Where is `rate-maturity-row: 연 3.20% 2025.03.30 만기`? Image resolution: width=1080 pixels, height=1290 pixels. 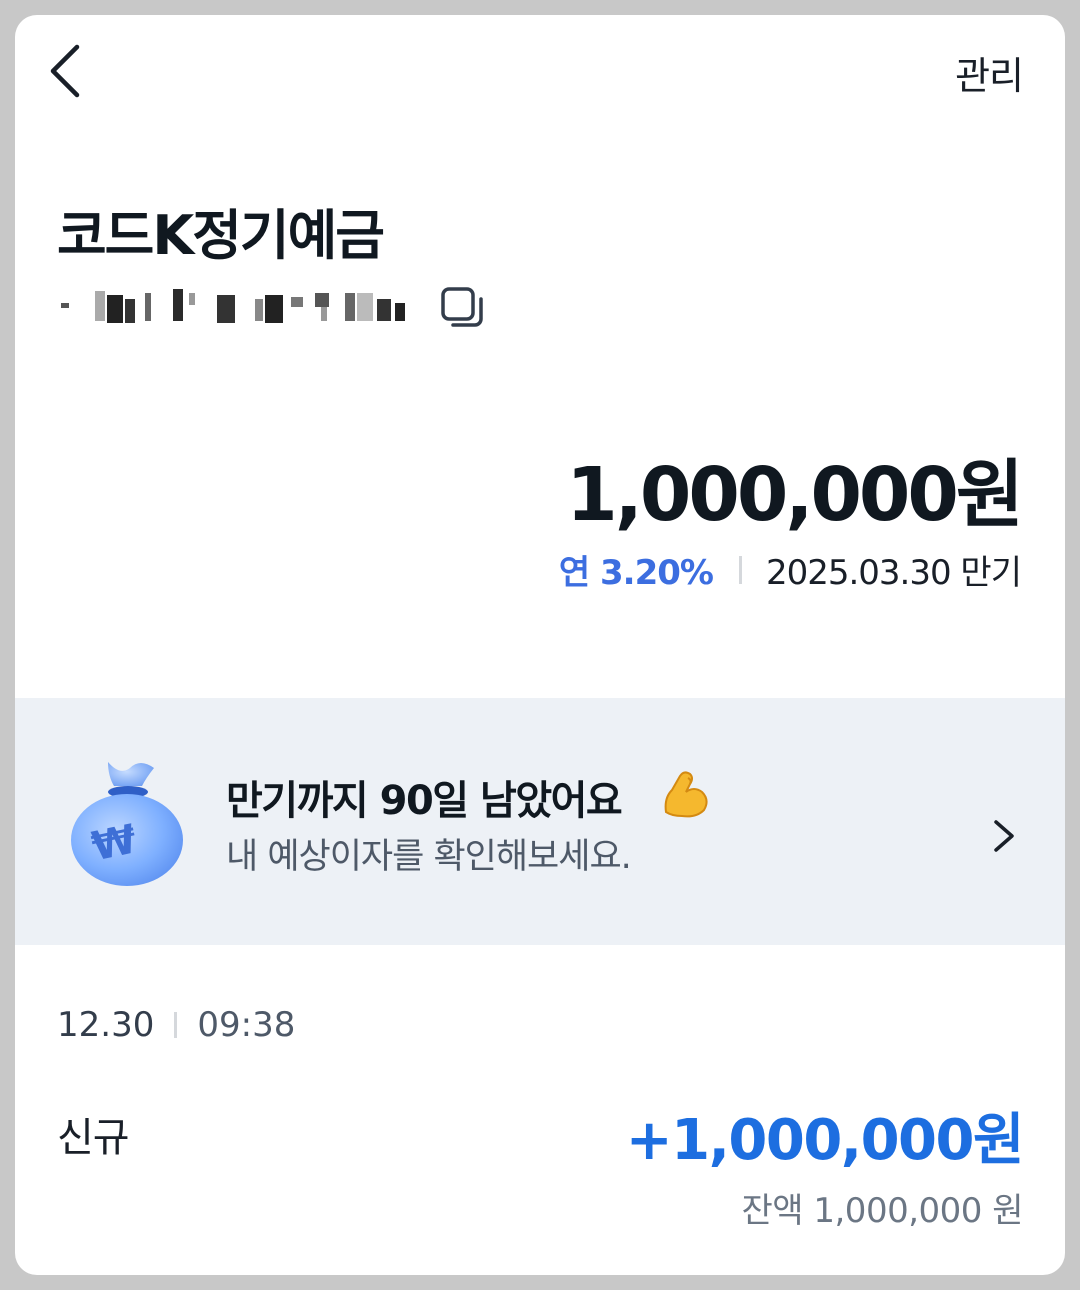 rate-maturity-row: 연 3.20% 2025.03.30 만기 is located at coordinates (790, 569).